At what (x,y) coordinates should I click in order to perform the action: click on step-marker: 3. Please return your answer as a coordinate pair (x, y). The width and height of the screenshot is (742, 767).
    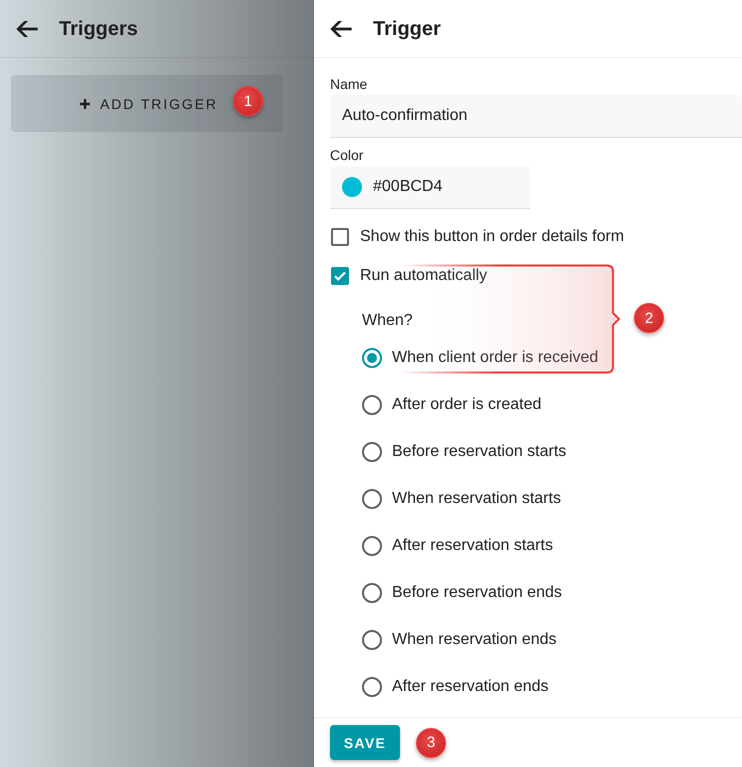
    Looking at the image, I should click on (431, 743).